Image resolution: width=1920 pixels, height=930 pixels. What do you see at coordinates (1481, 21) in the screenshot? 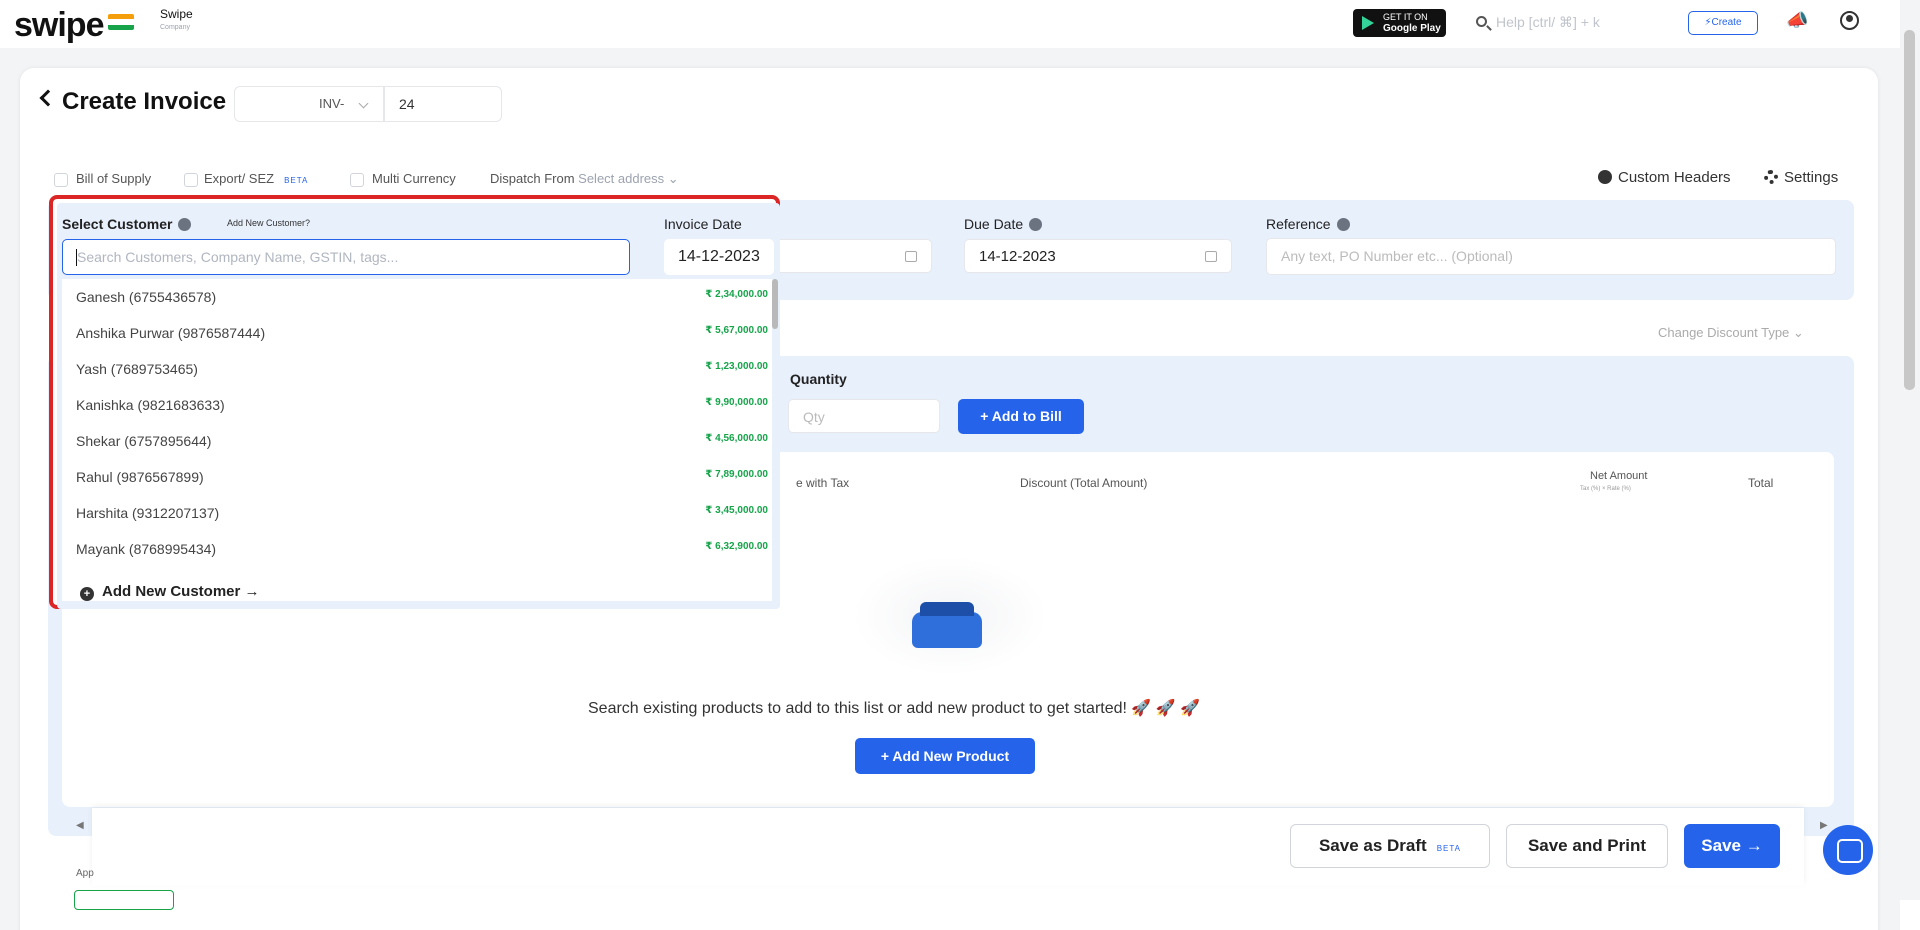
I see `search-icon` at bounding box center [1481, 21].